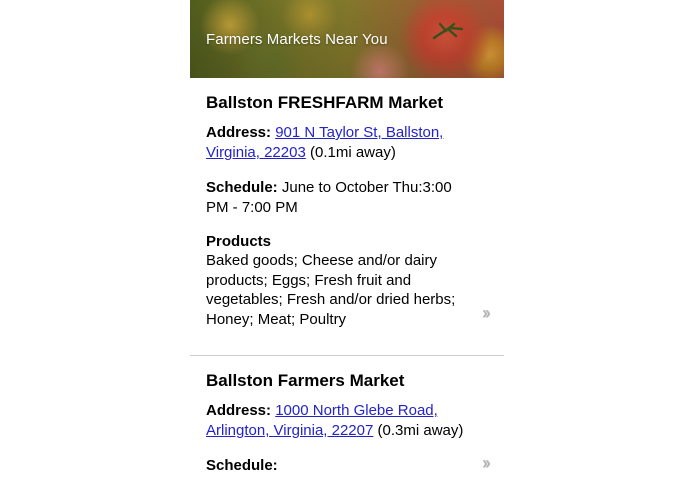  I want to click on address-link-line2: Virginia, 22203, so click(256, 152).